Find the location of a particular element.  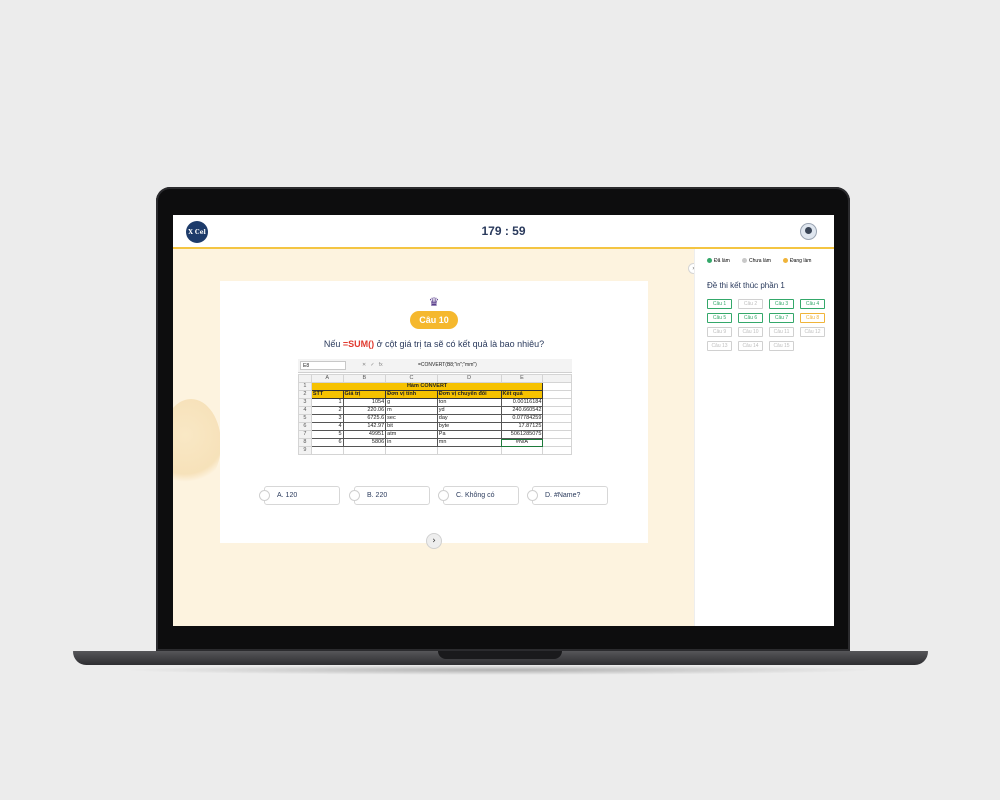

cell-value: 49951 is located at coordinates (364, 434).